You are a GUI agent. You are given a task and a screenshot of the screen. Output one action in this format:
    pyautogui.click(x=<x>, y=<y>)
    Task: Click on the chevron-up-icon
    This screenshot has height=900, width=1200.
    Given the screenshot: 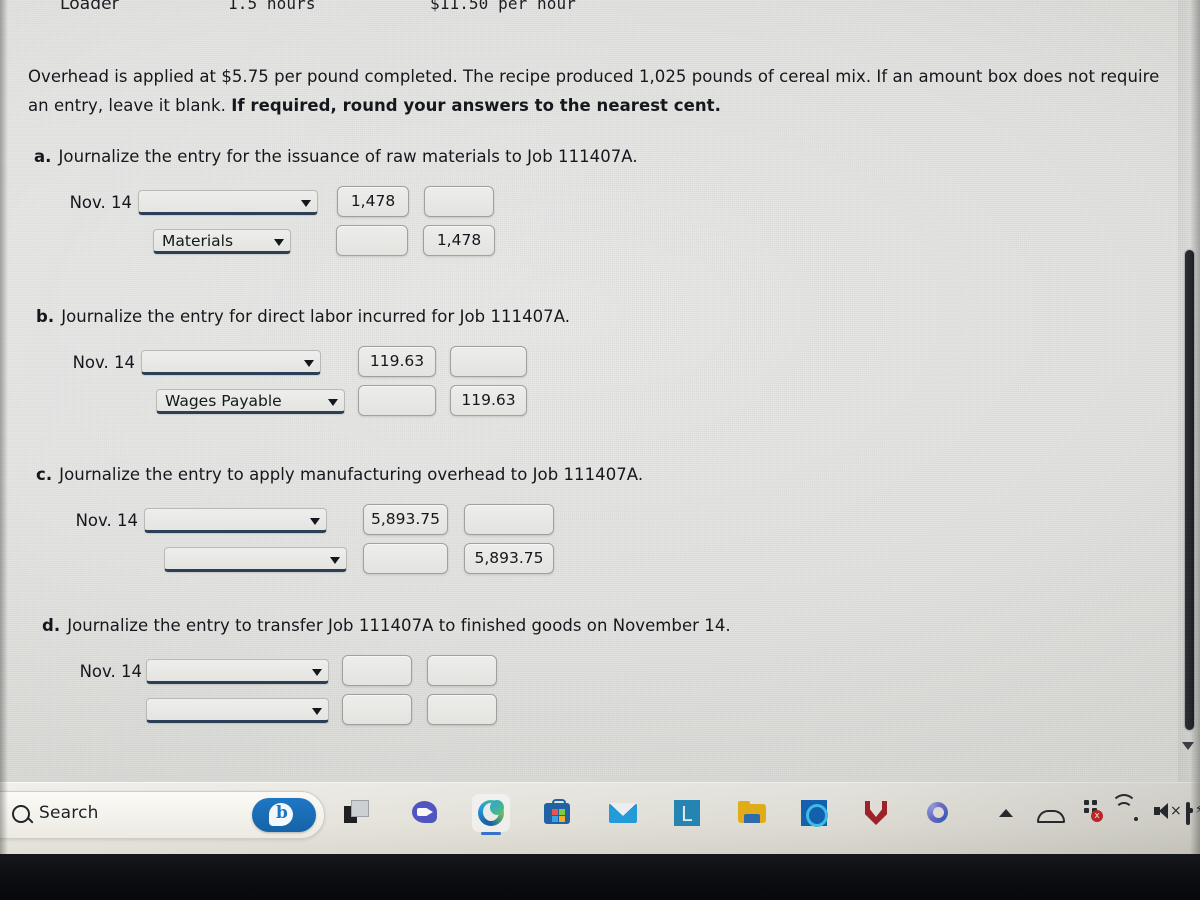 What is the action you would take?
    pyautogui.click(x=1006, y=813)
    